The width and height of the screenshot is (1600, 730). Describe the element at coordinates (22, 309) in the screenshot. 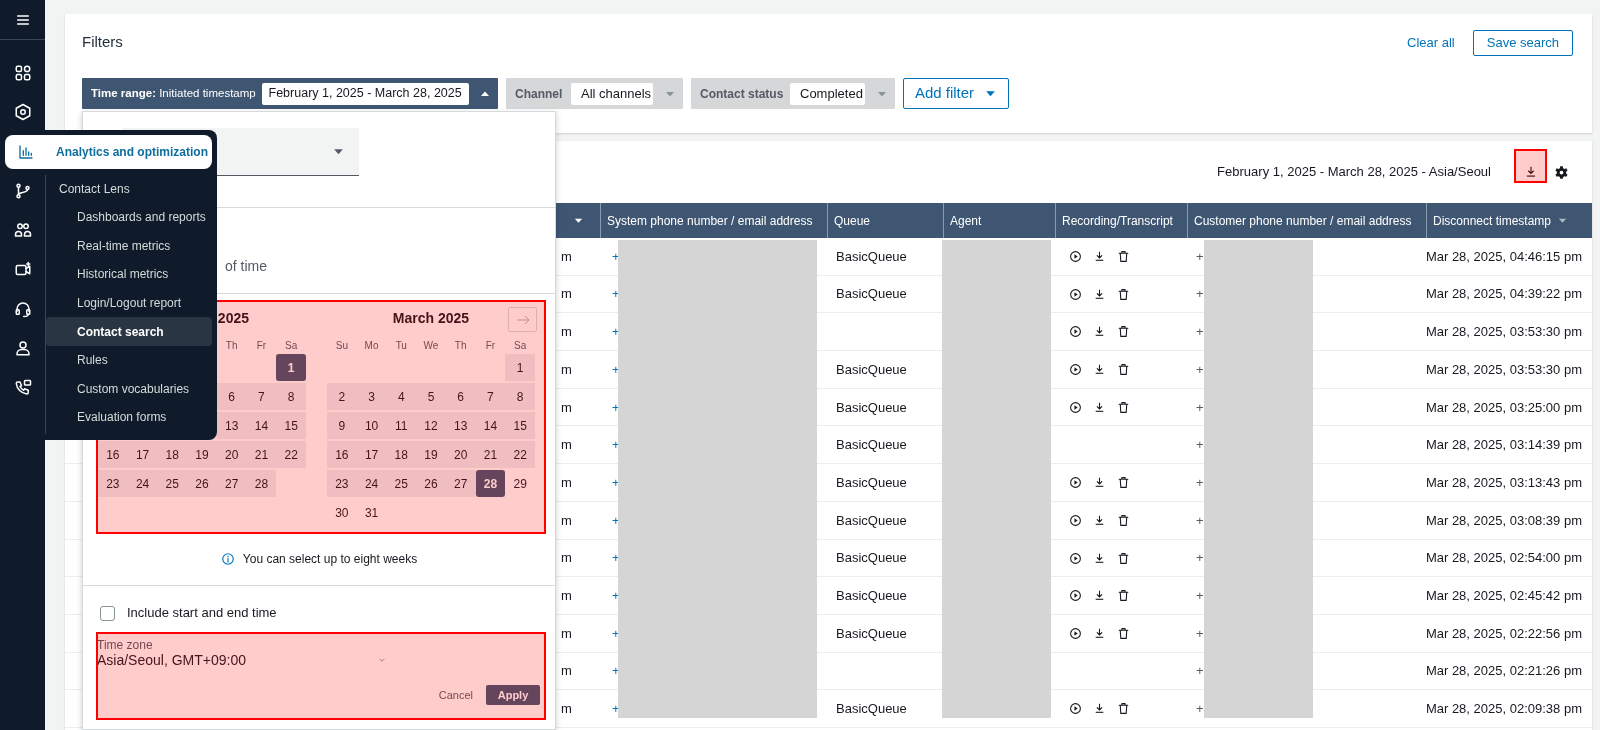

I see `headset-icon` at that location.